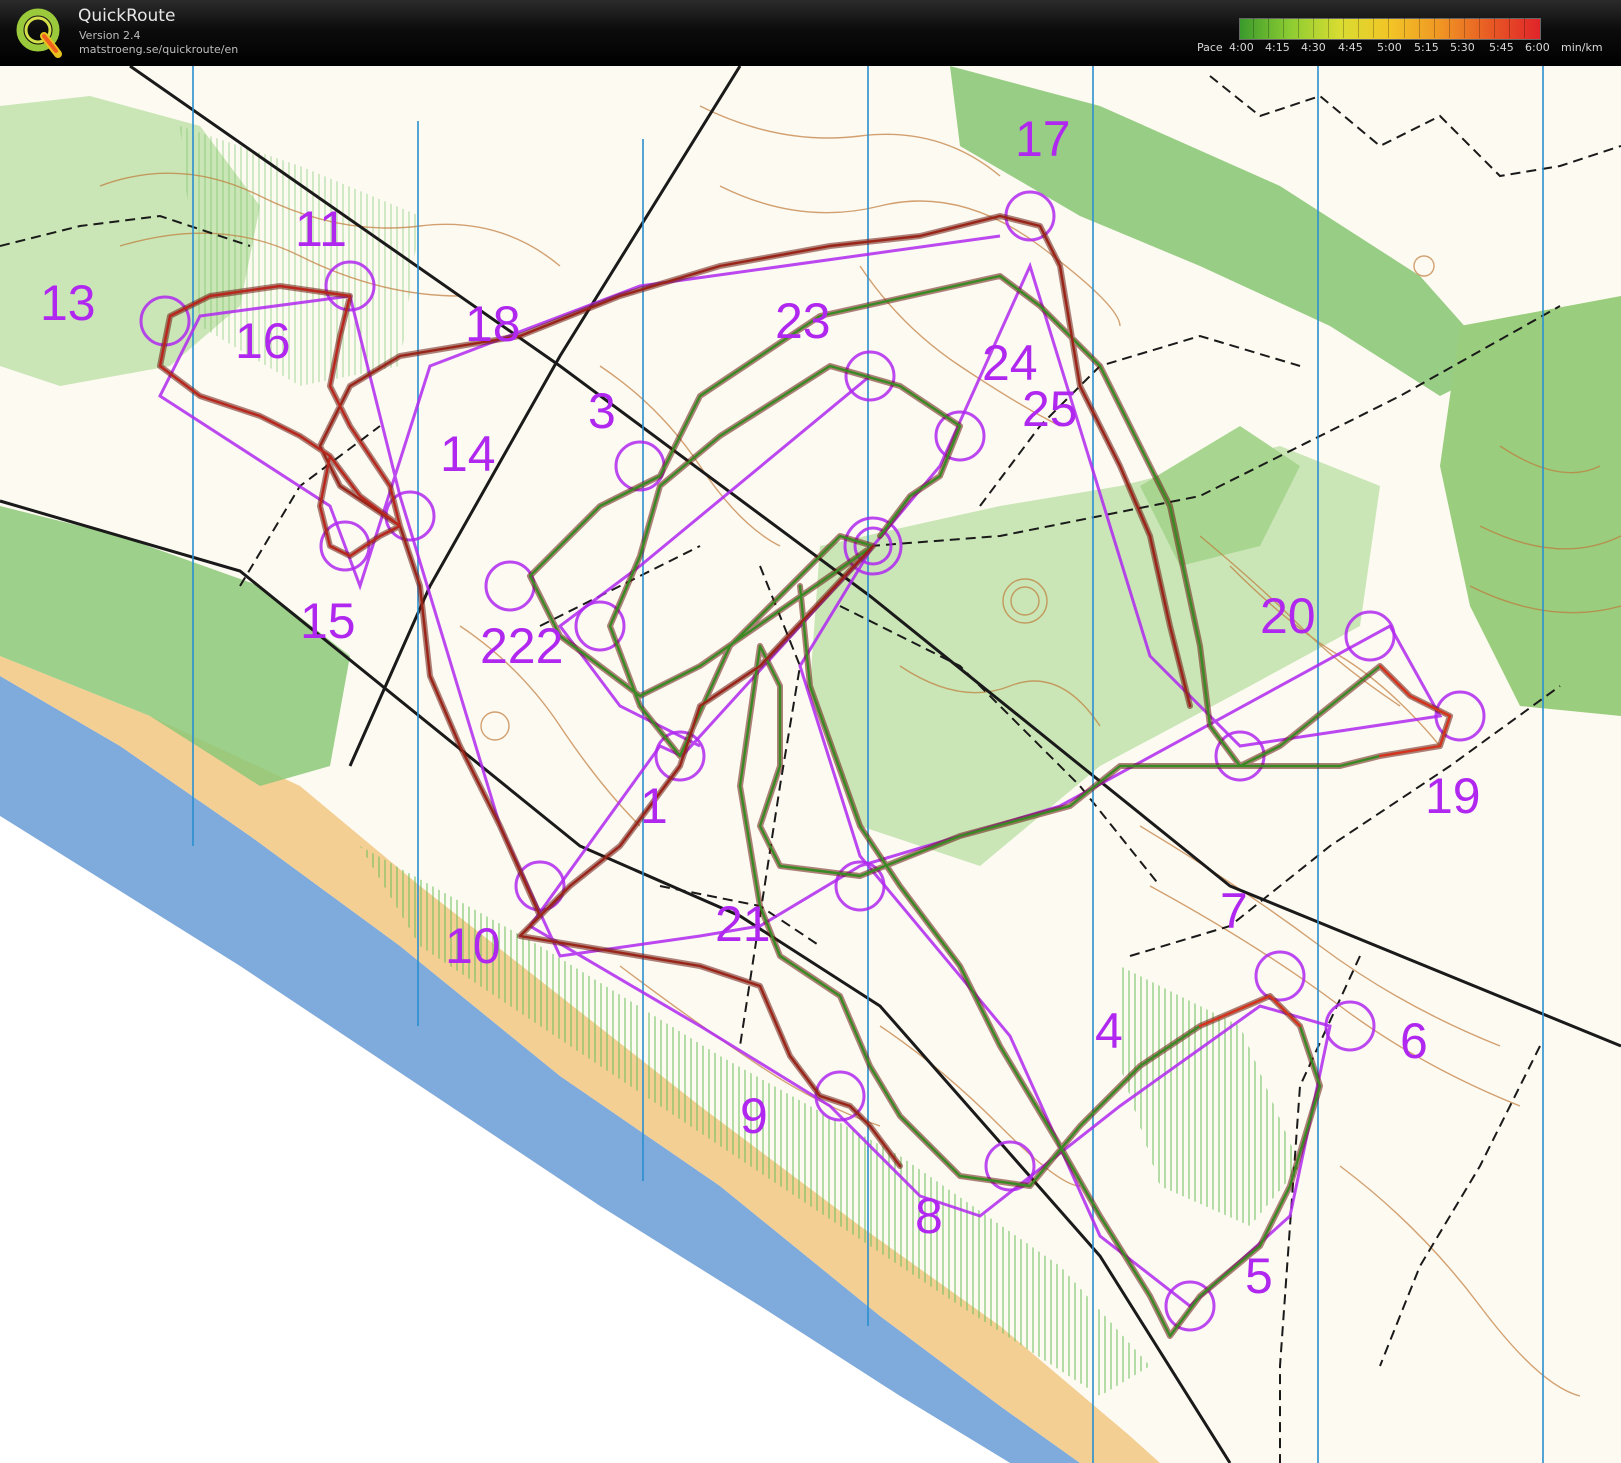 This screenshot has height=1463, width=1621. I want to click on control-number-25: 25, so click(1050, 409).